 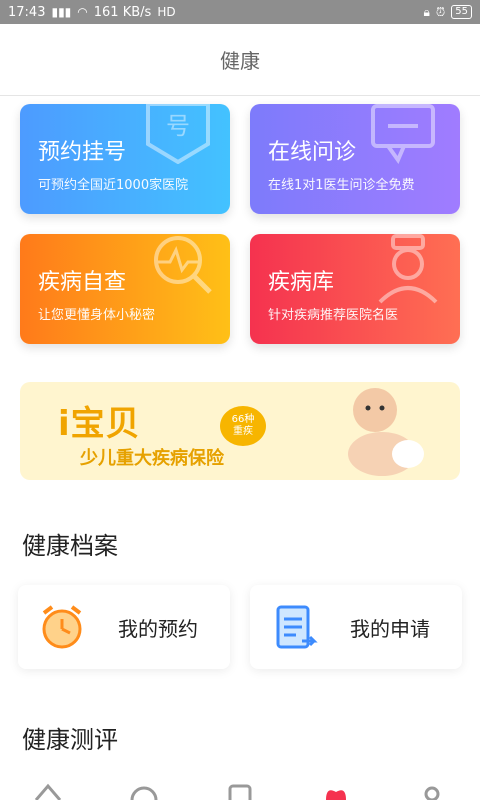 I want to click on search-pulse-icon, so click(x=183, y=265).